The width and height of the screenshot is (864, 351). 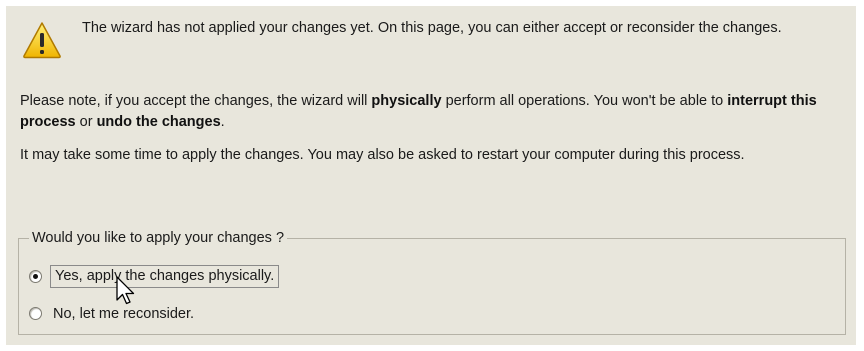 What do you see at coordinates (123, 314) in the screenshot?
I see `reconsider-label: No, let me reconsider.` at bounding box center [123, 314].